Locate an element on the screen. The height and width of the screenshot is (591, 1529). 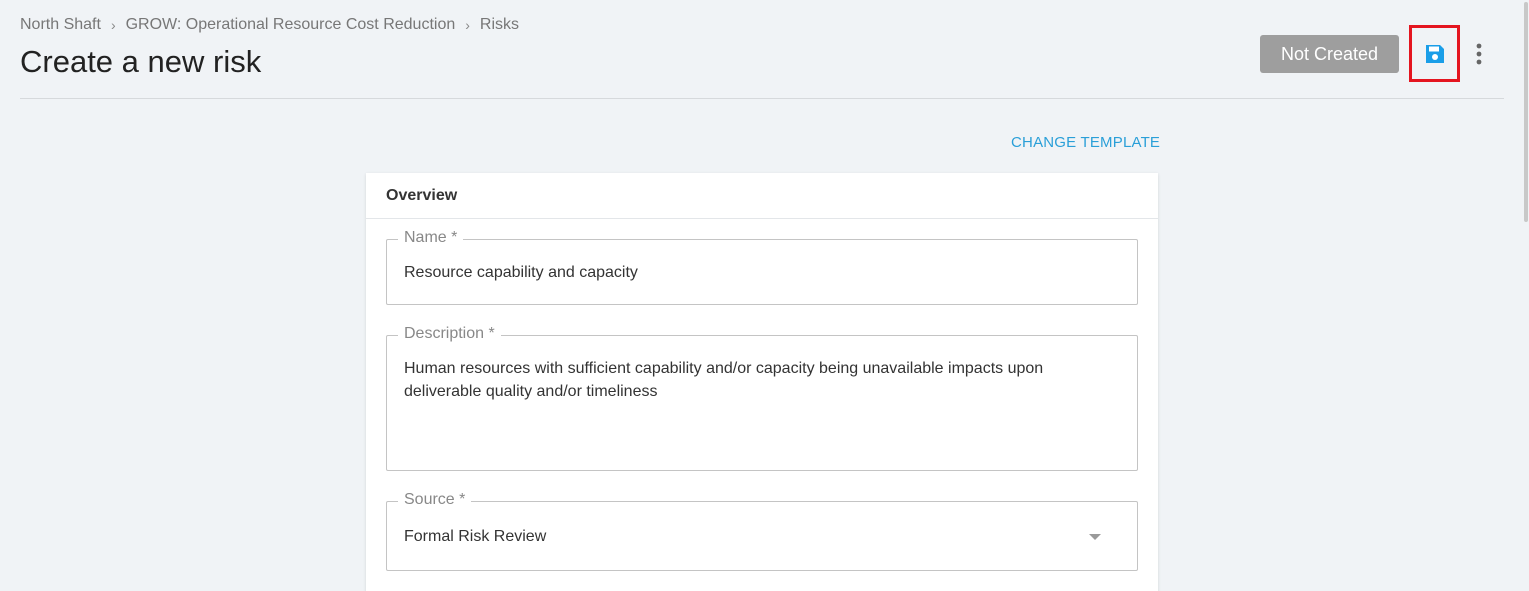
status-label: Not Created is located at coordinates (1329, 53).